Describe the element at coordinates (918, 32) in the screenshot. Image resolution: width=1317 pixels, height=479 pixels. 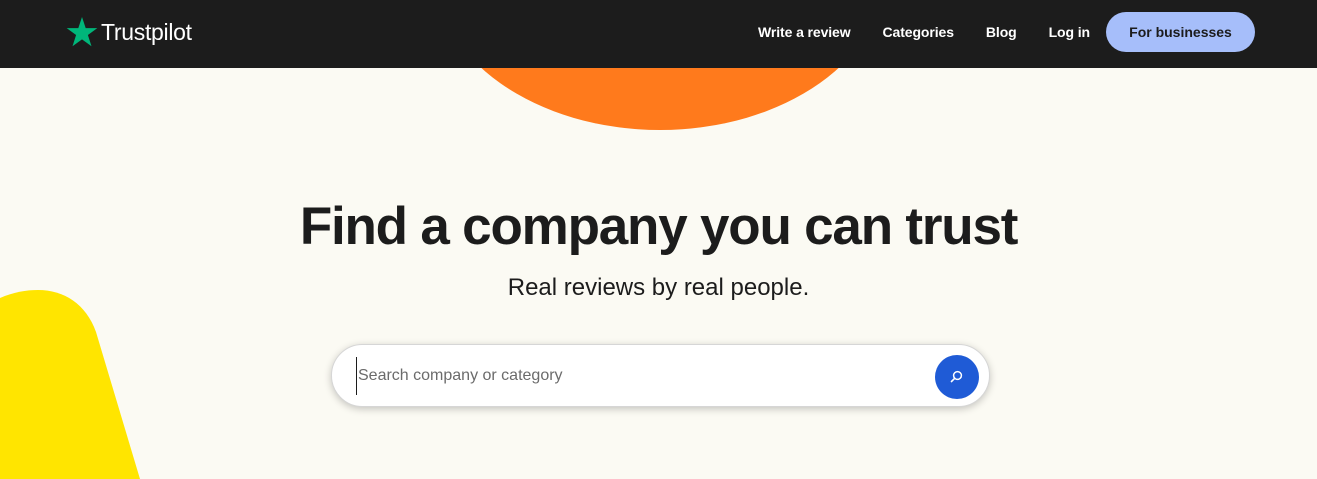
I see `nav-categories: Categories` at that location.